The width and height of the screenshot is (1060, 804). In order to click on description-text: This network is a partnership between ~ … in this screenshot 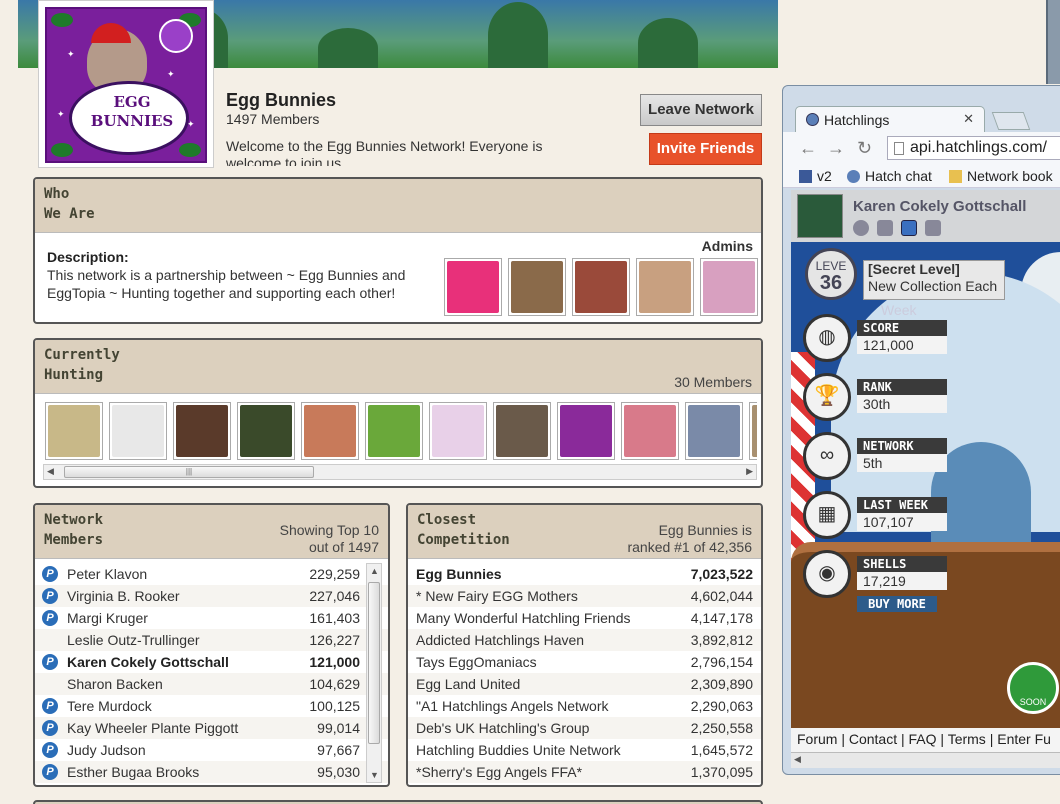, I will do `click(226, 284)`.